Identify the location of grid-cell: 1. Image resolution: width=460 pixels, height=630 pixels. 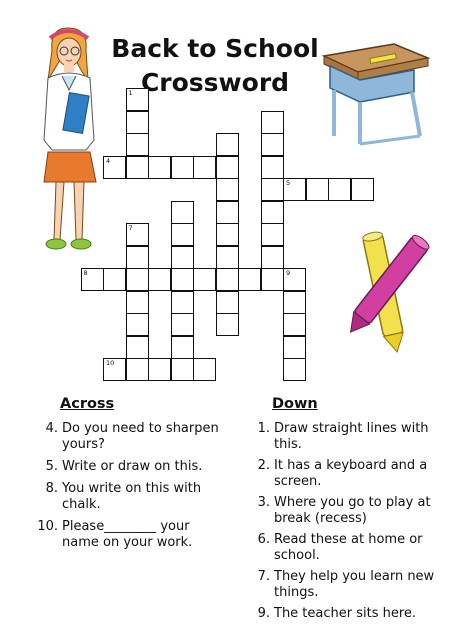
(137, 99).